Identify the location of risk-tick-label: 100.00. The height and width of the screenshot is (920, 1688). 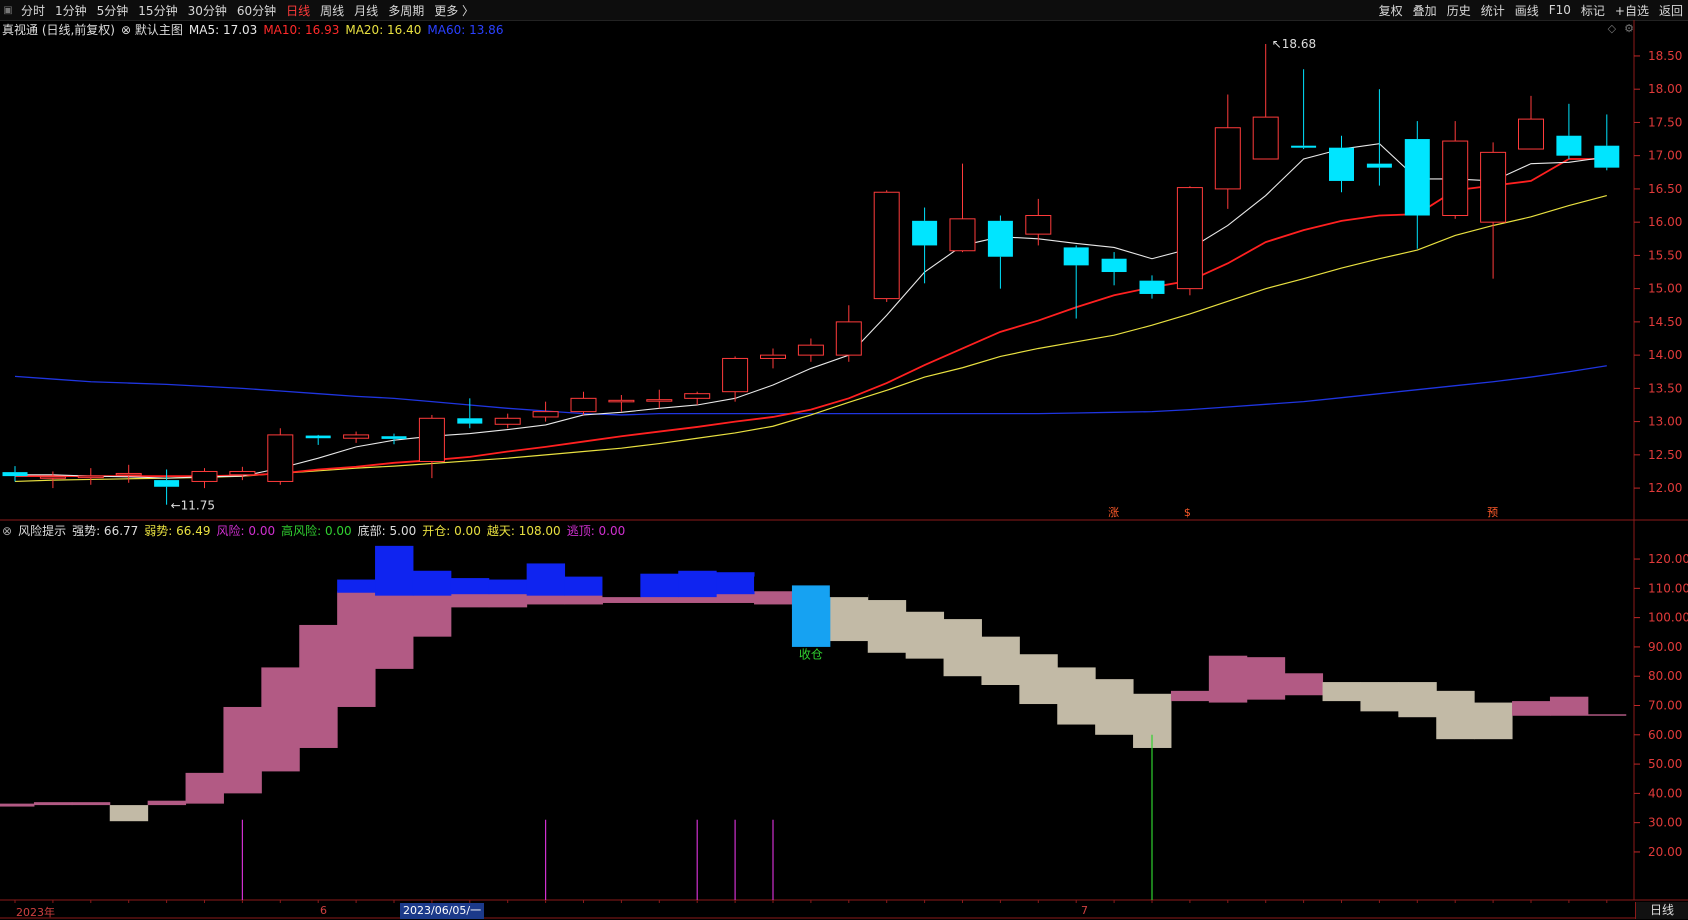
(1668, 618).